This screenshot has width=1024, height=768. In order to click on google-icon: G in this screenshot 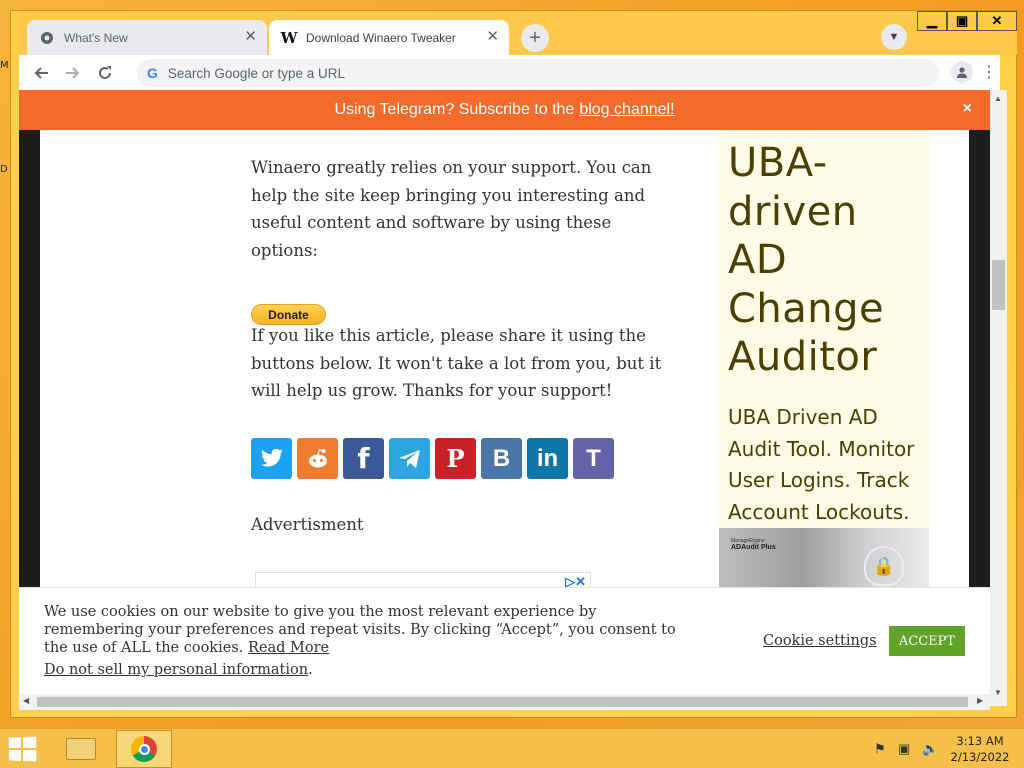, I will do `click(152, 73)`.